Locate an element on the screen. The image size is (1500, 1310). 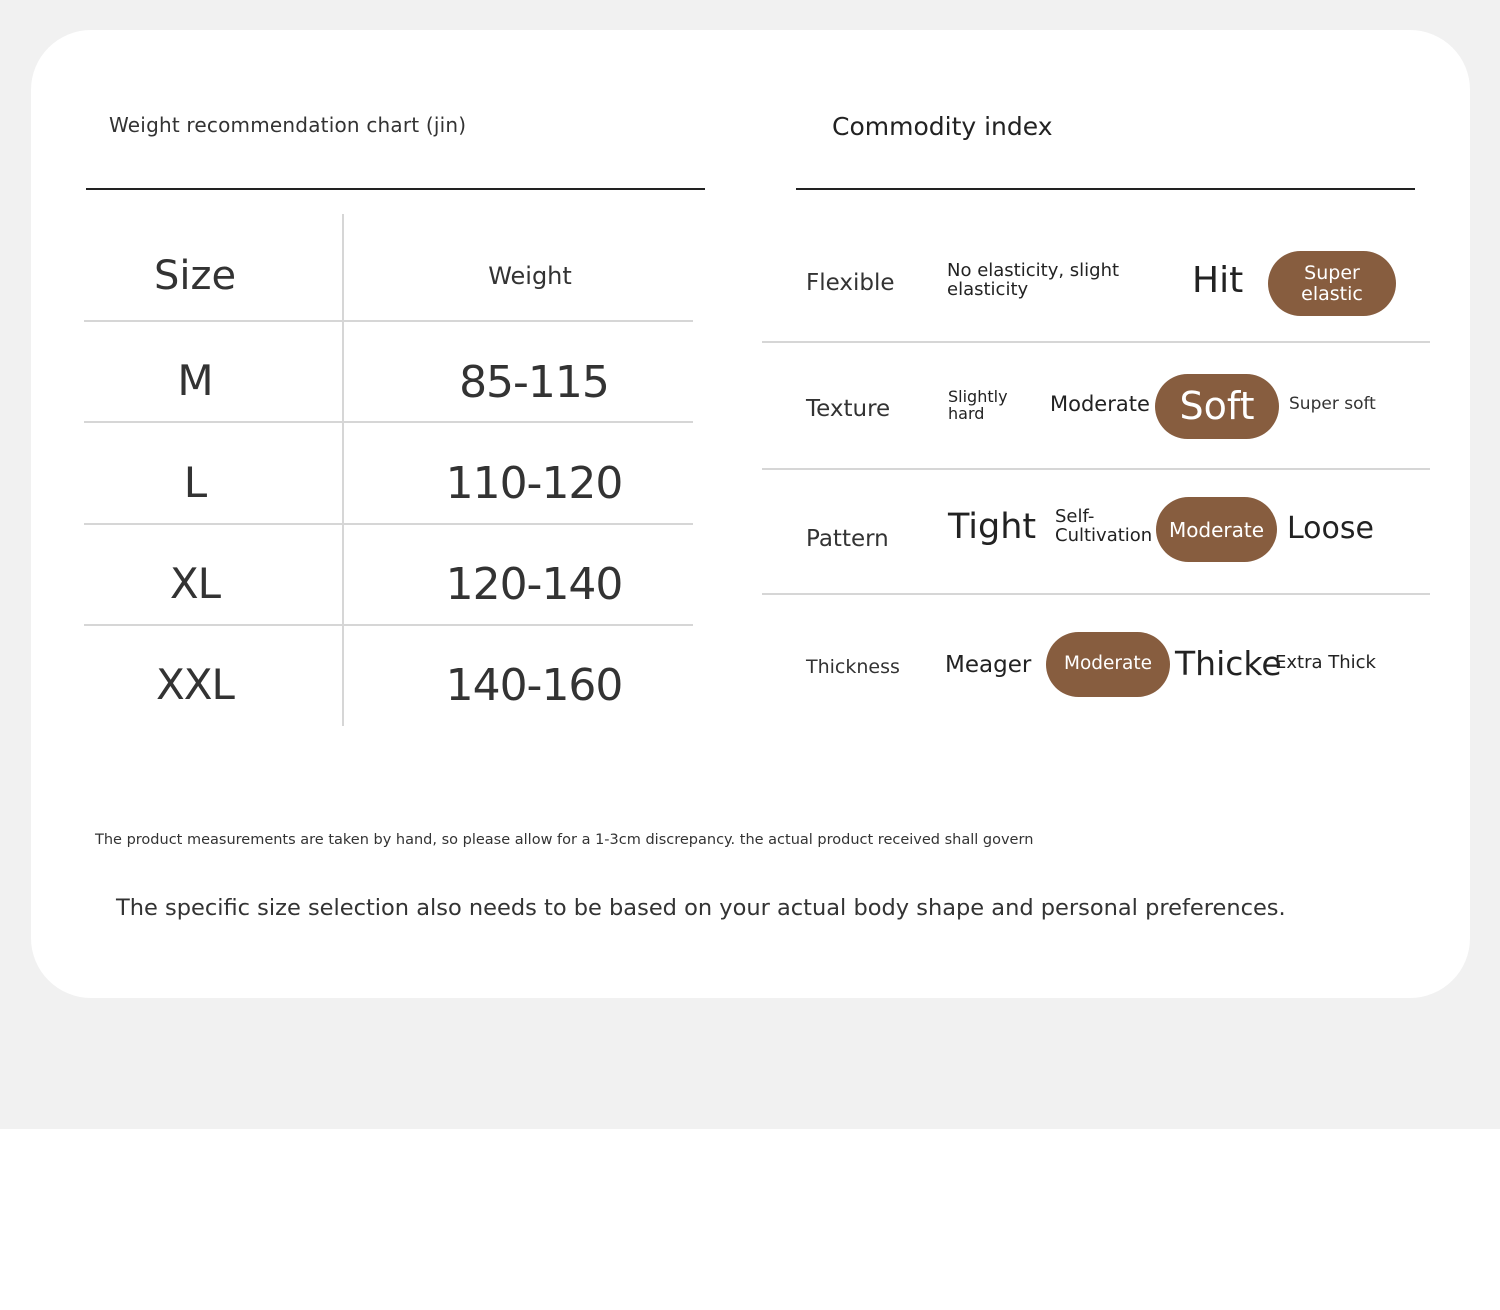
index-option: Moderate is located at coordinates (1100, 404).